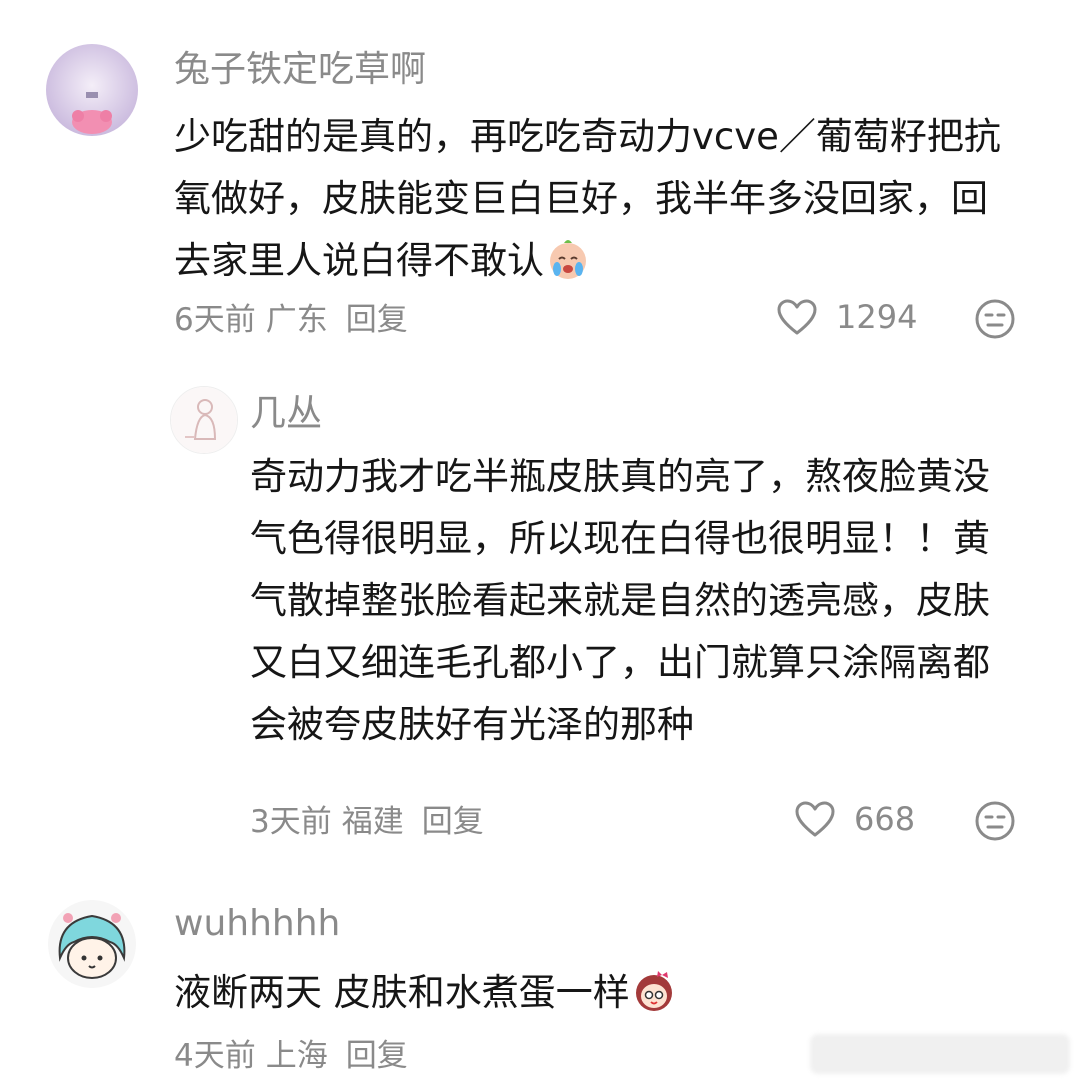 This screenshot has height=1080, width=1080. I want to click on comment-location: 福建, so click(372, 822).